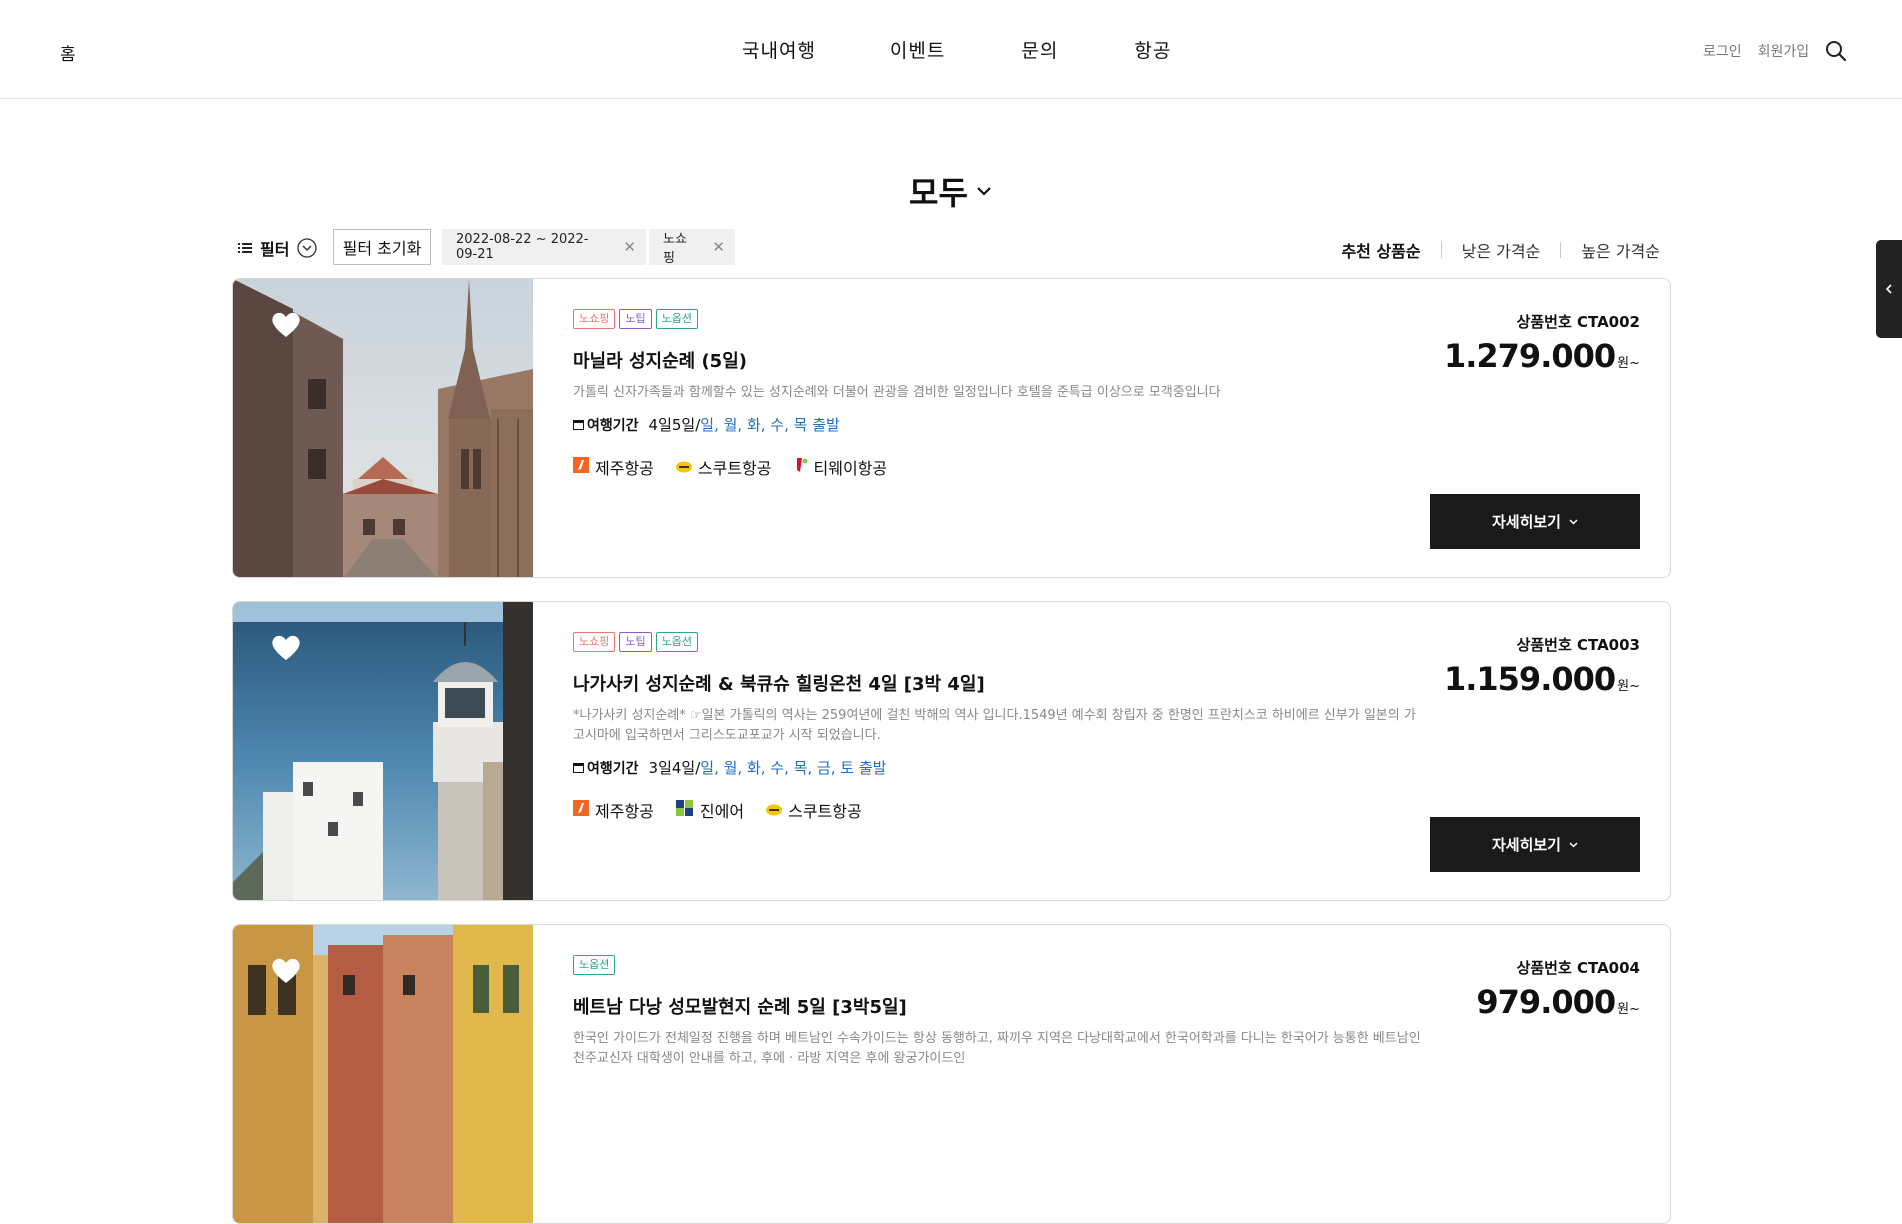  I want to click on product-price: 1.279.000 원~, so click(1542, 356).